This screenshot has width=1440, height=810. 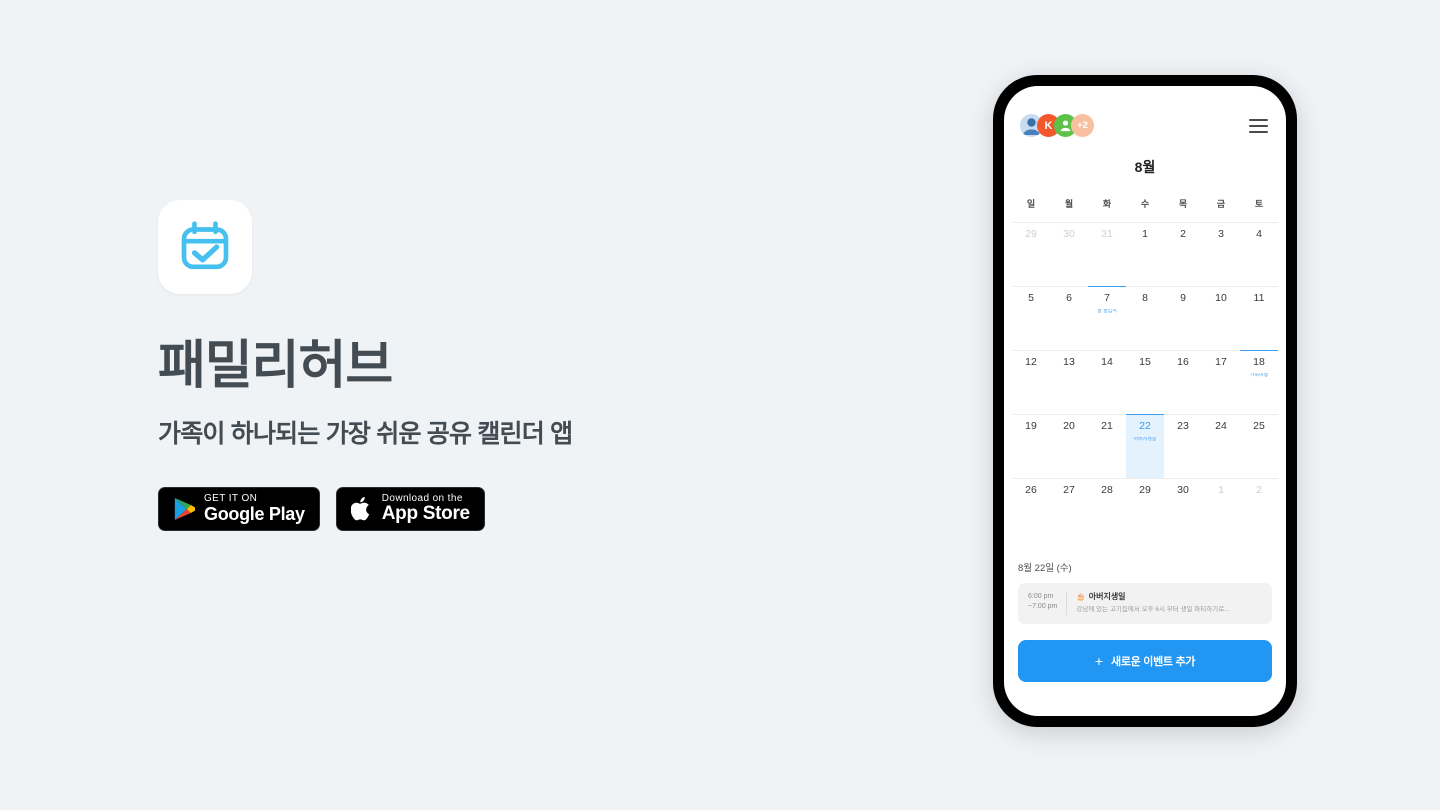 I want to click on weekday-label: 수, so click(x=1145, y=204).